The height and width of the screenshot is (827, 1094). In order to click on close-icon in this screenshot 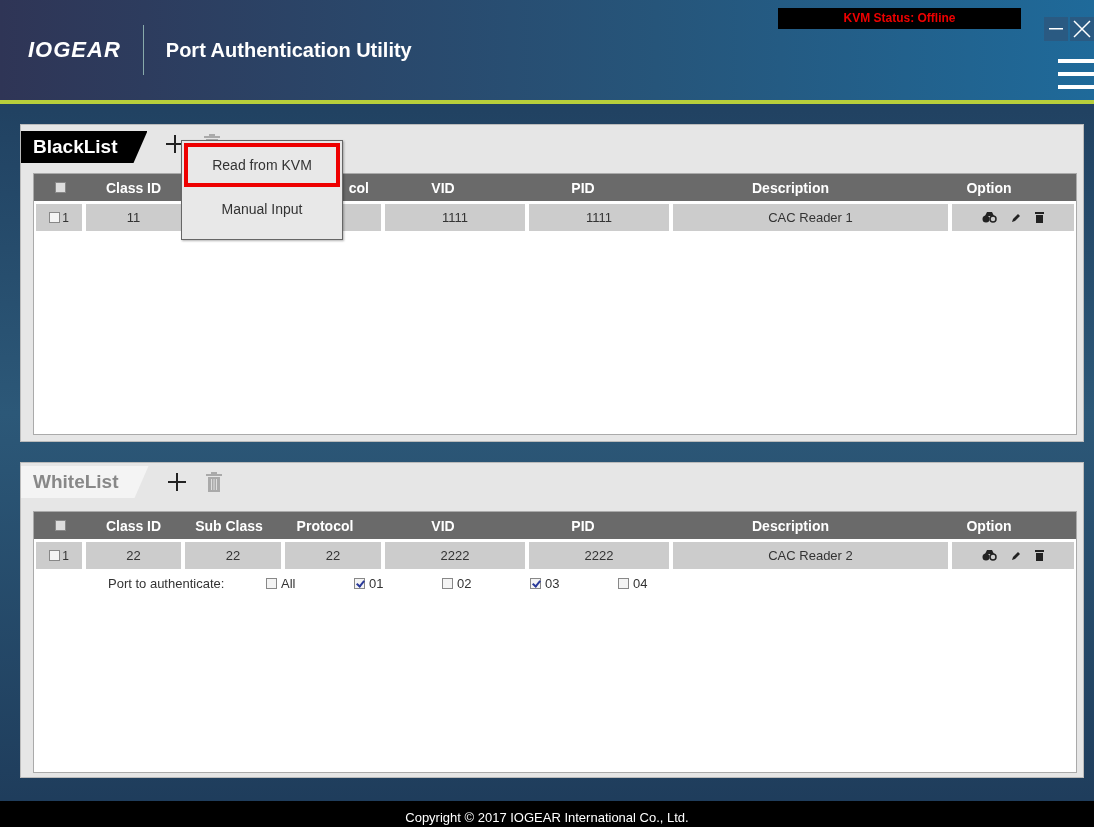, I will do `click(1082, 29)`.